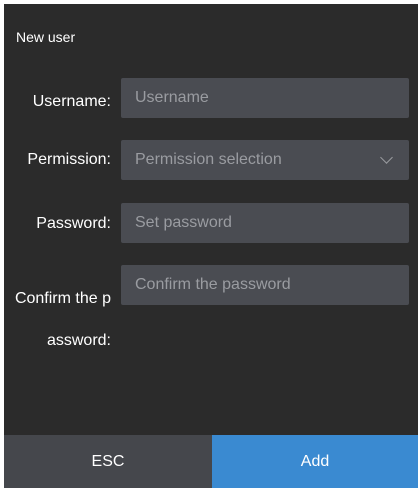 This screenshot has height=488, width=418. What do you see at coordinates (315, 461) in the screenshot?
I see `add-button: Add` at bounding box center [315, 461].